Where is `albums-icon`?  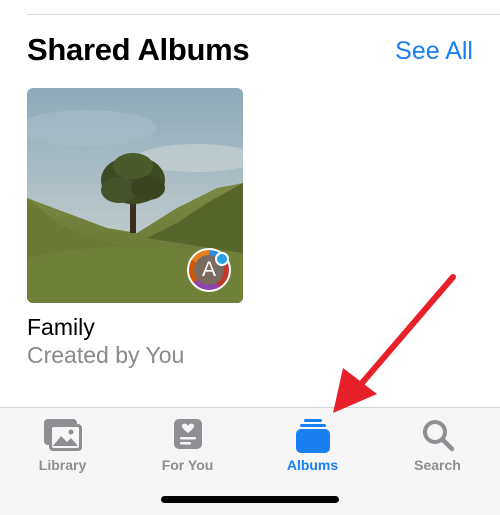
albums-icon is located at coordinates (313, 438).